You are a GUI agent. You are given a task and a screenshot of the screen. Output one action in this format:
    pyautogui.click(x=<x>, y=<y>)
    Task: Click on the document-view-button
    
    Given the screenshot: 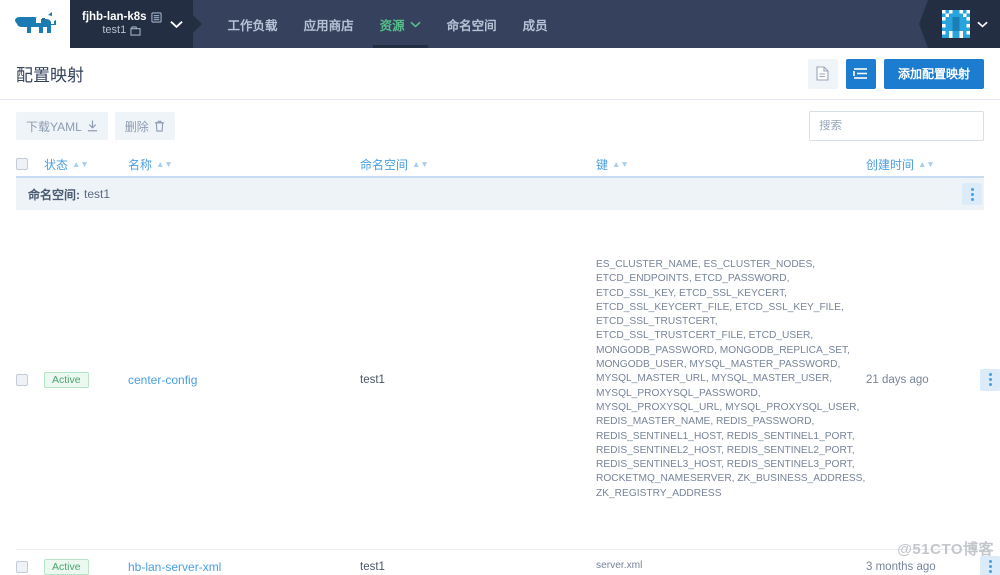 What is the action you would take?
    pyautogui.click(x=822, y=73)
    